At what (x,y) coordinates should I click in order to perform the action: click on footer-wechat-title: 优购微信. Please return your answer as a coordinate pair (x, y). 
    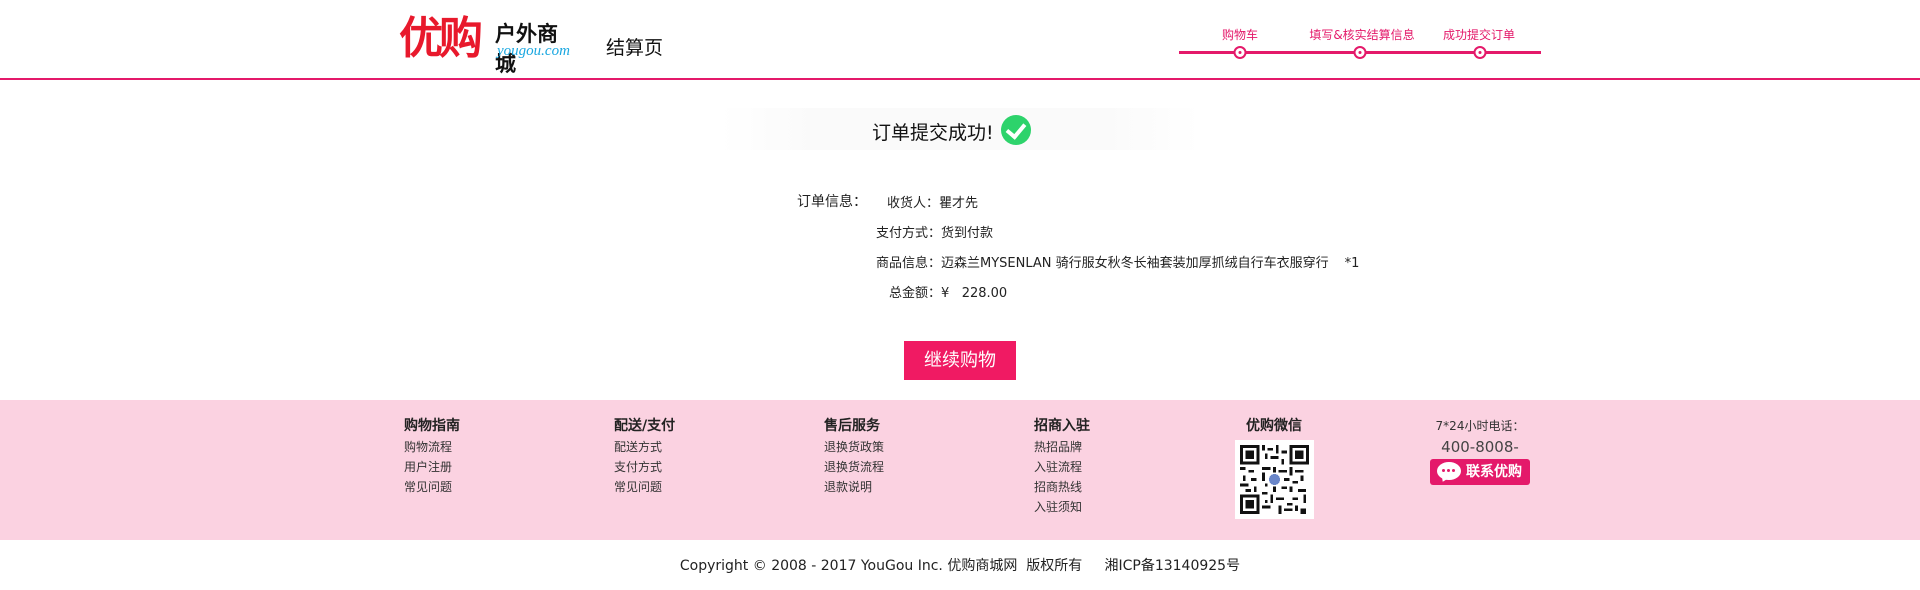
    Looking at the image, I should click on (1274, 426).